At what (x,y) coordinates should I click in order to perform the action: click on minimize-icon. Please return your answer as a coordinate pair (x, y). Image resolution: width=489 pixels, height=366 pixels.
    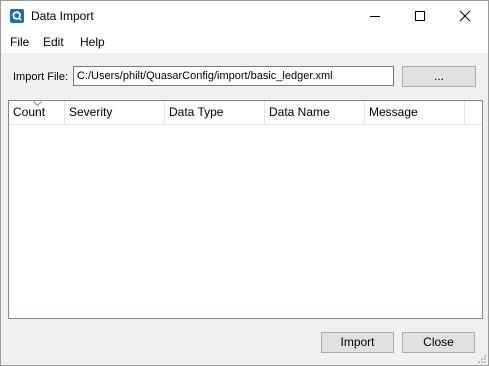
    Looking at the image, I should click on (375, 16).